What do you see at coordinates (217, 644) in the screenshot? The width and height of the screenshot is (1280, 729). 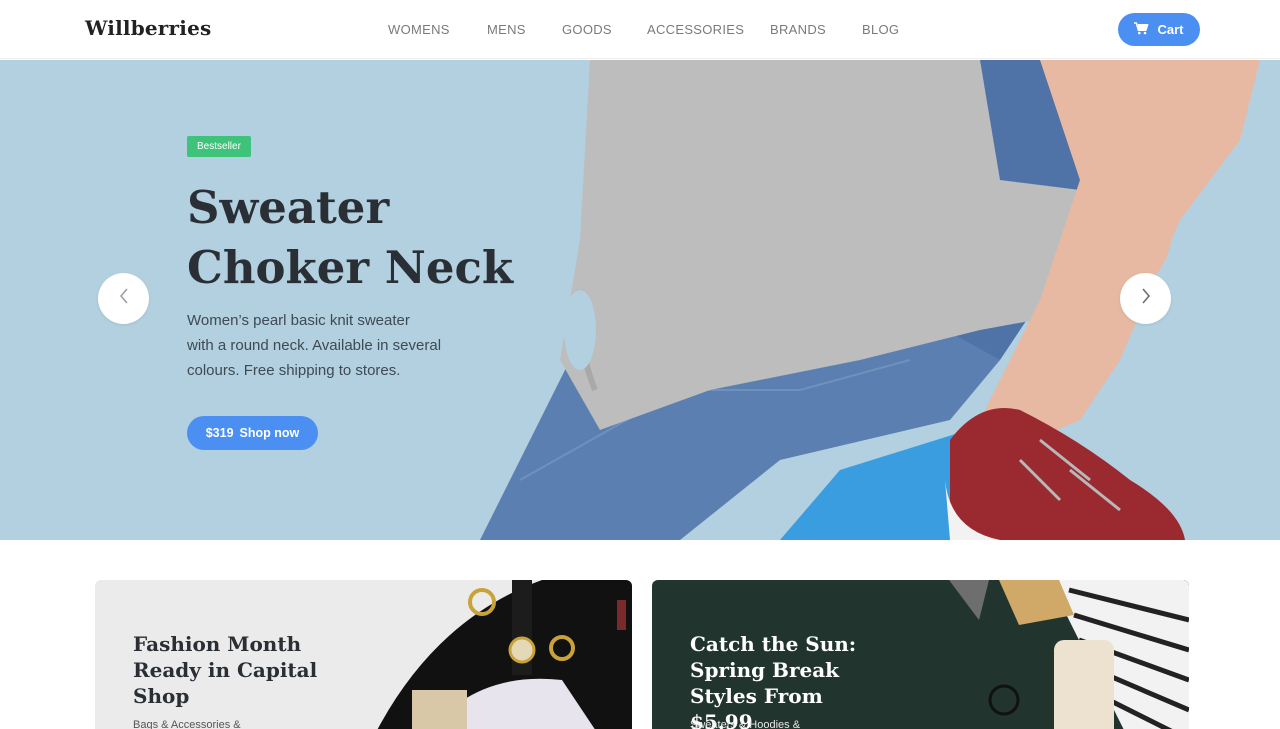 I see `promo-title-line: Fashion Month` at bounding box center [217, 644].